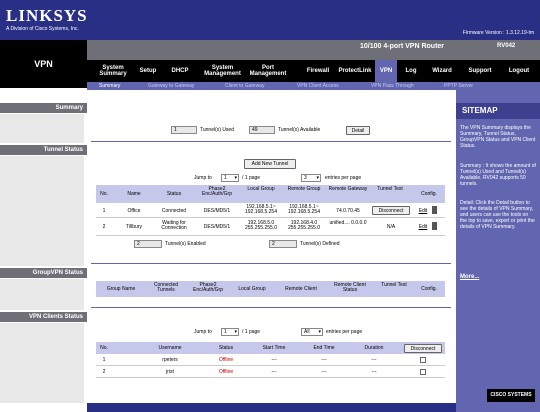  I want to click on tunnels-enabled-field: 2, so click(148, 244).